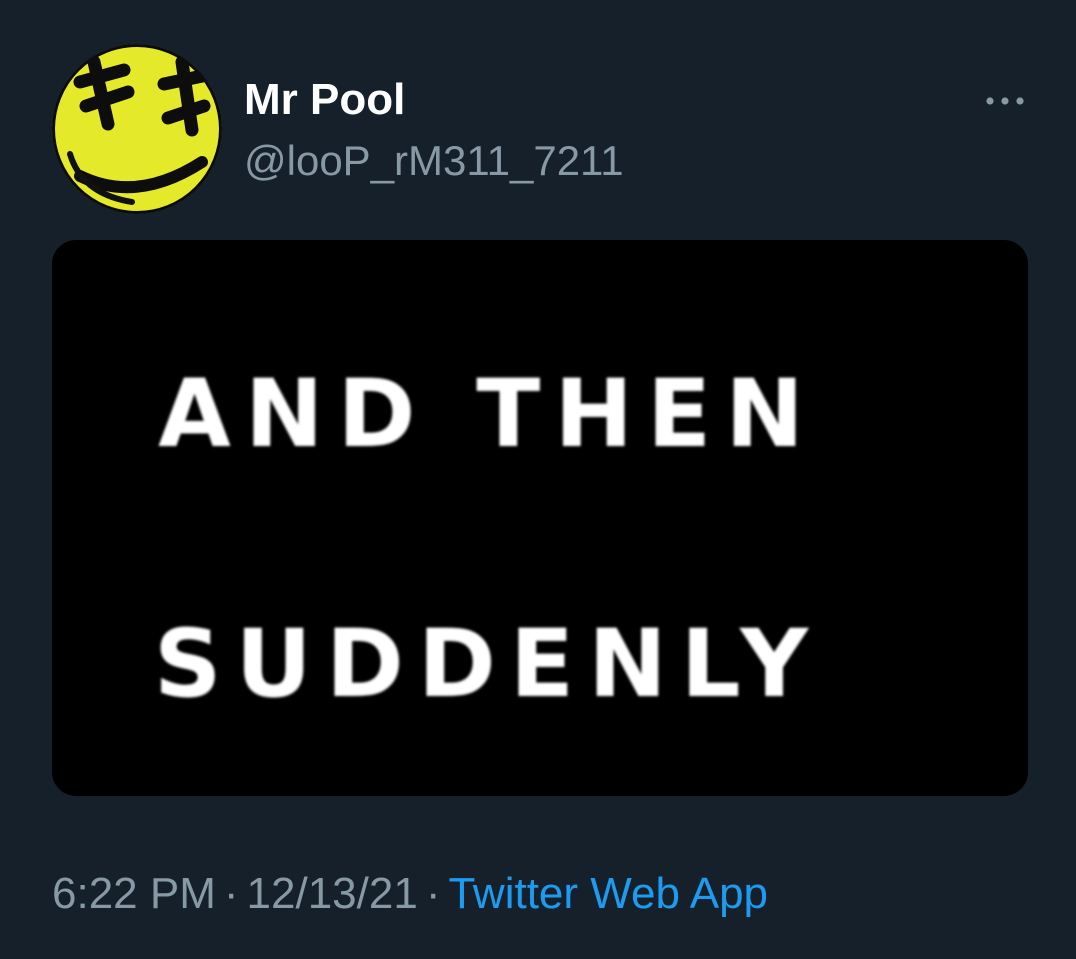  Describe the element at coordinates (434, 161) in the screenshot. I see `user-handle: @looP_rM311_7211` at that location.